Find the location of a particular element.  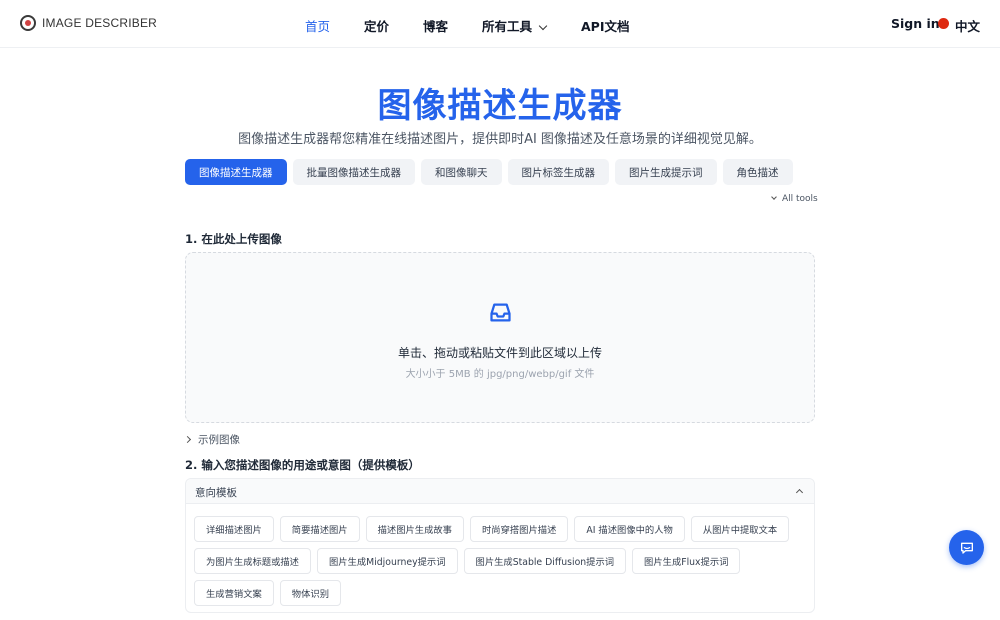

template-chip: 时尚穿搭图片描述 is located at coordinates (519, 529).